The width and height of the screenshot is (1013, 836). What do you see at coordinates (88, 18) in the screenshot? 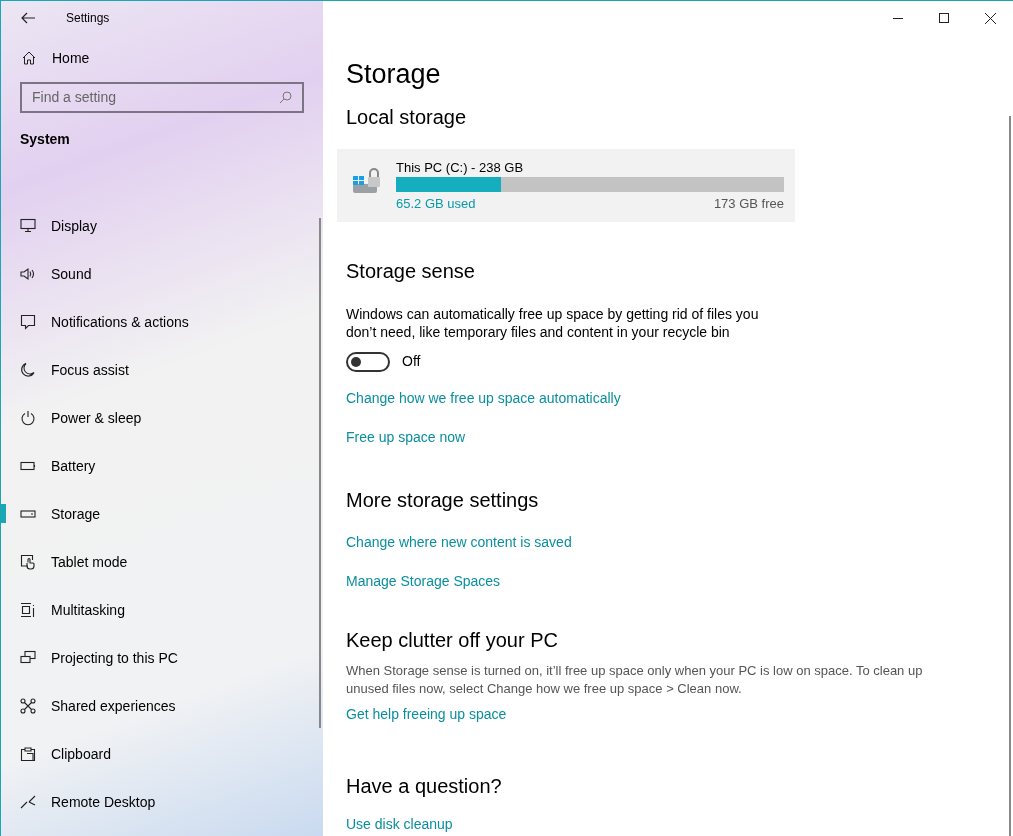
I see `window-title: Settings` at bounding box center [88, 18].